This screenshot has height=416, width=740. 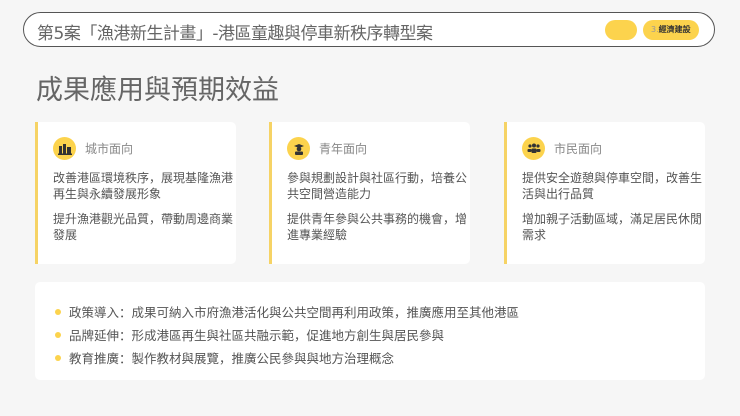 What do you see at coordinates (533, 148) in the screenshot?
I see `people-group-icon` at bounding box center [533, 148].